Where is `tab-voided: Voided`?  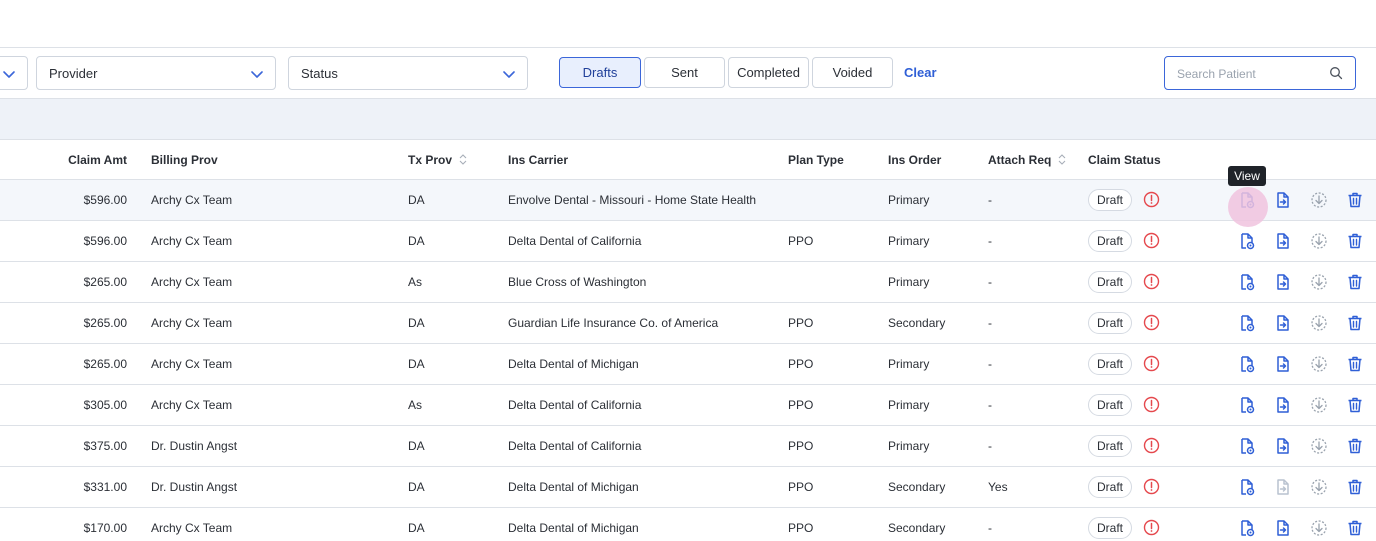
tab-voided: Voided is located at coordinates (852, 72).